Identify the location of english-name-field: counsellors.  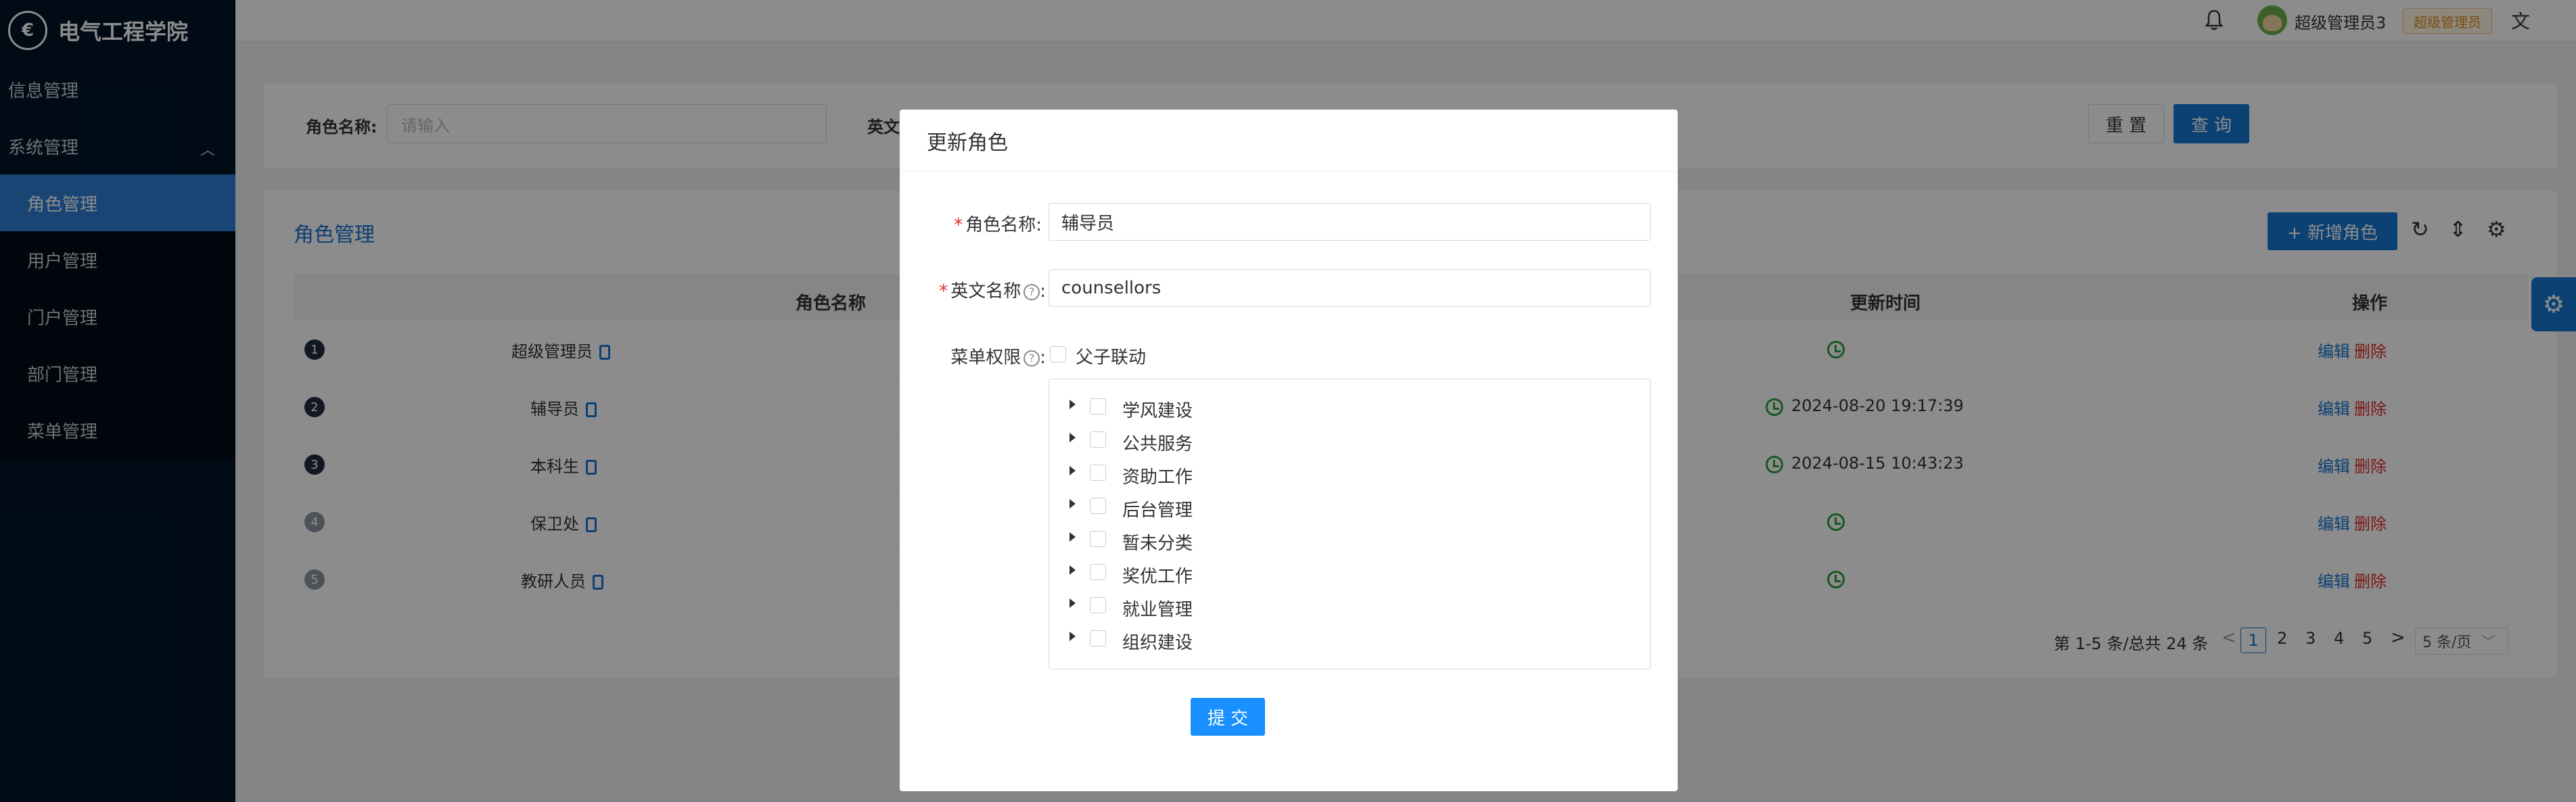
(1350, 288).